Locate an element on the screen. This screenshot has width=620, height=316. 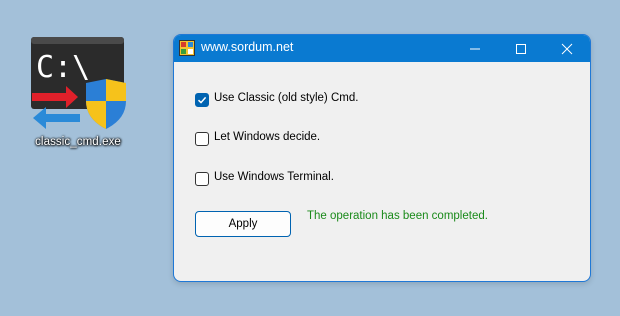
minimize-icon is located at coordinates (475, 49).